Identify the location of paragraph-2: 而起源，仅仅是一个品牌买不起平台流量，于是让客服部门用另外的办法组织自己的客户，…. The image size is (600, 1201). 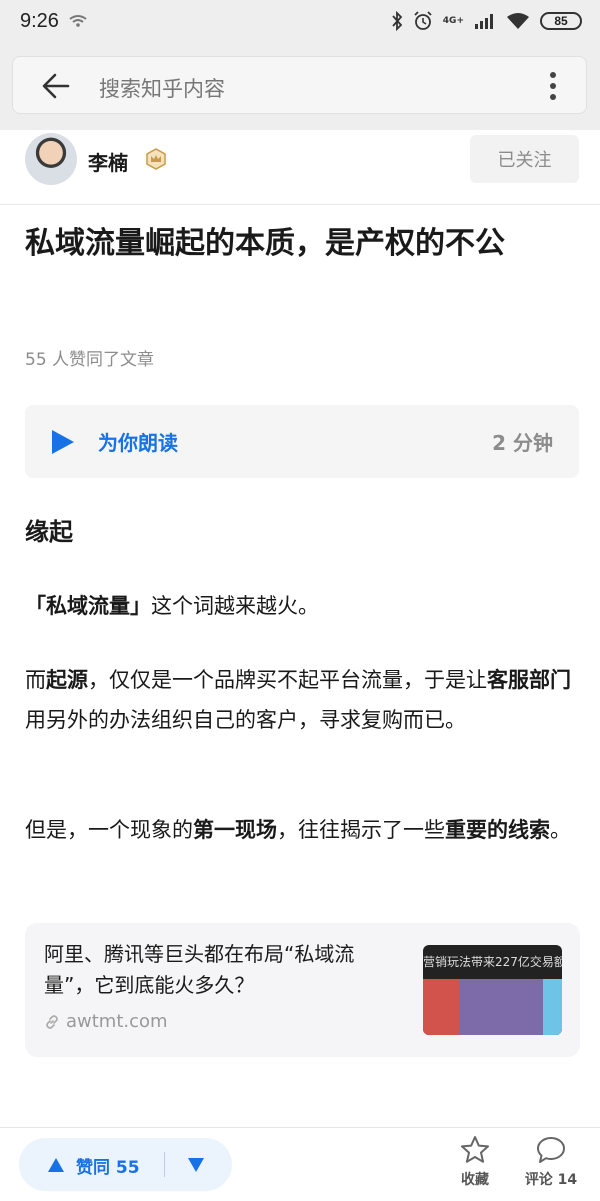
(302, 700).